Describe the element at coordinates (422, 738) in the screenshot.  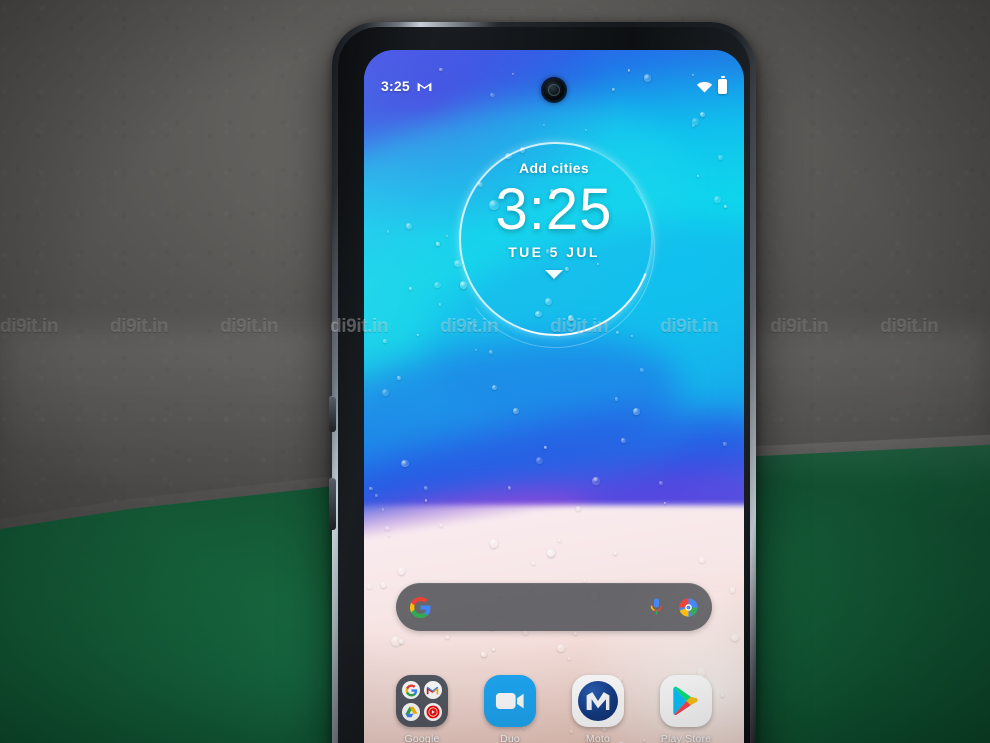
I see `app-label: Google` at that location.